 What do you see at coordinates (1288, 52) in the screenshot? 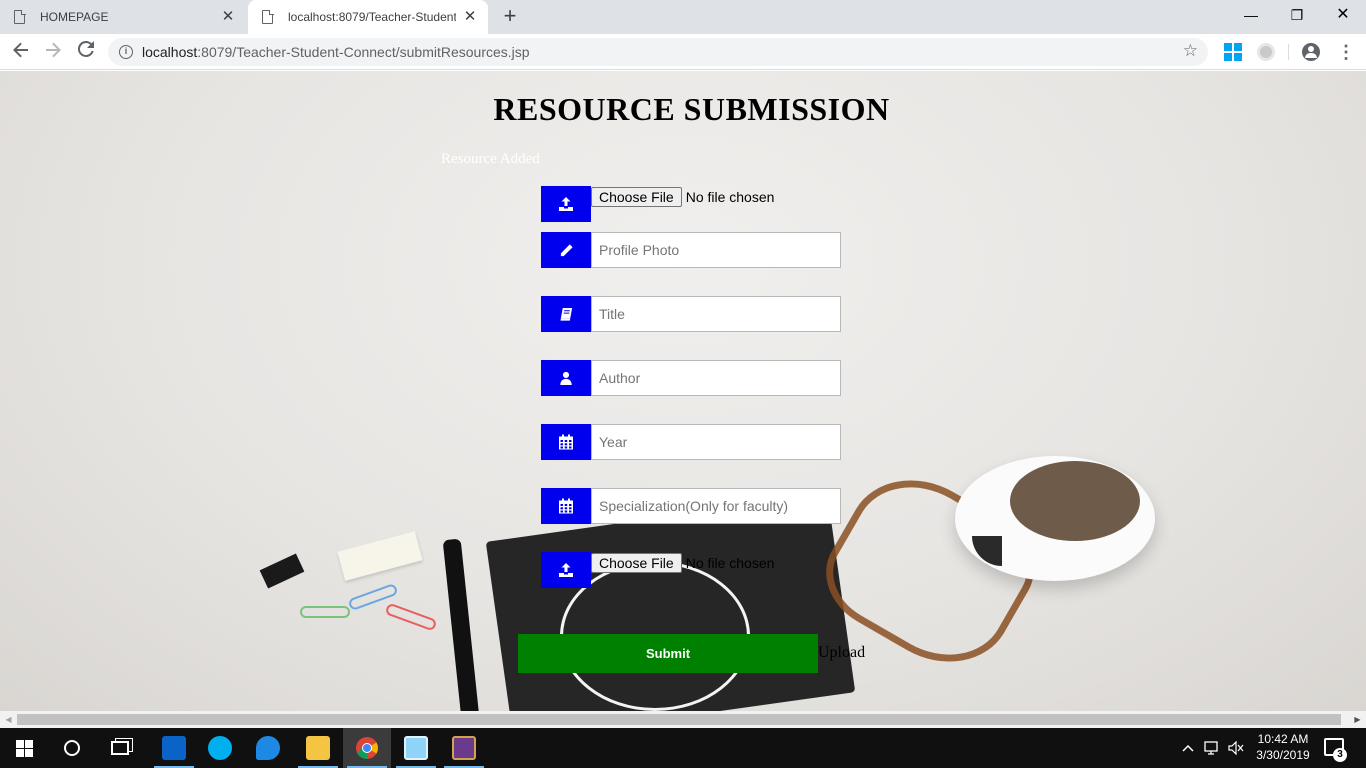
I see `toolbar-separator` at bounding box center [1288, 52].